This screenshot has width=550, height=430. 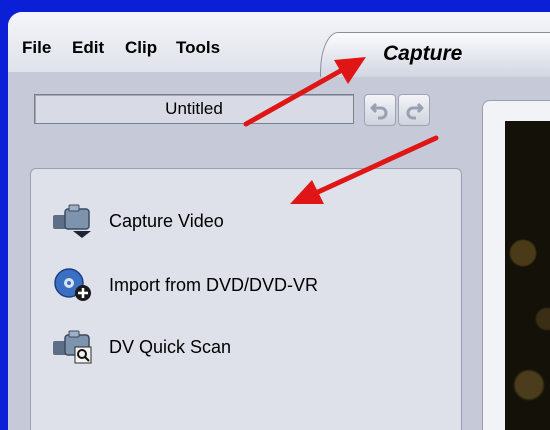 What do you see at coordinates (214, 285) in the screenshot?
I see `import-dvd-label: Import from DVD/DVD-VR` at bounding box center [214, 285].